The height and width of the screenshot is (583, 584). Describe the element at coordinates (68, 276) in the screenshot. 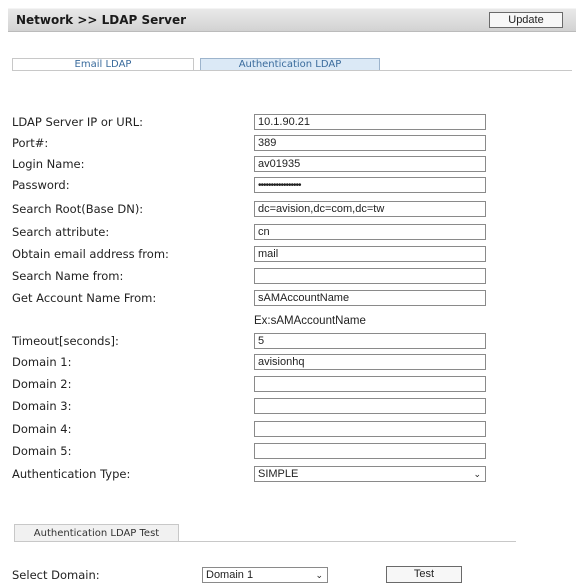

I see `search-name-label: Search Name from:` at that location.